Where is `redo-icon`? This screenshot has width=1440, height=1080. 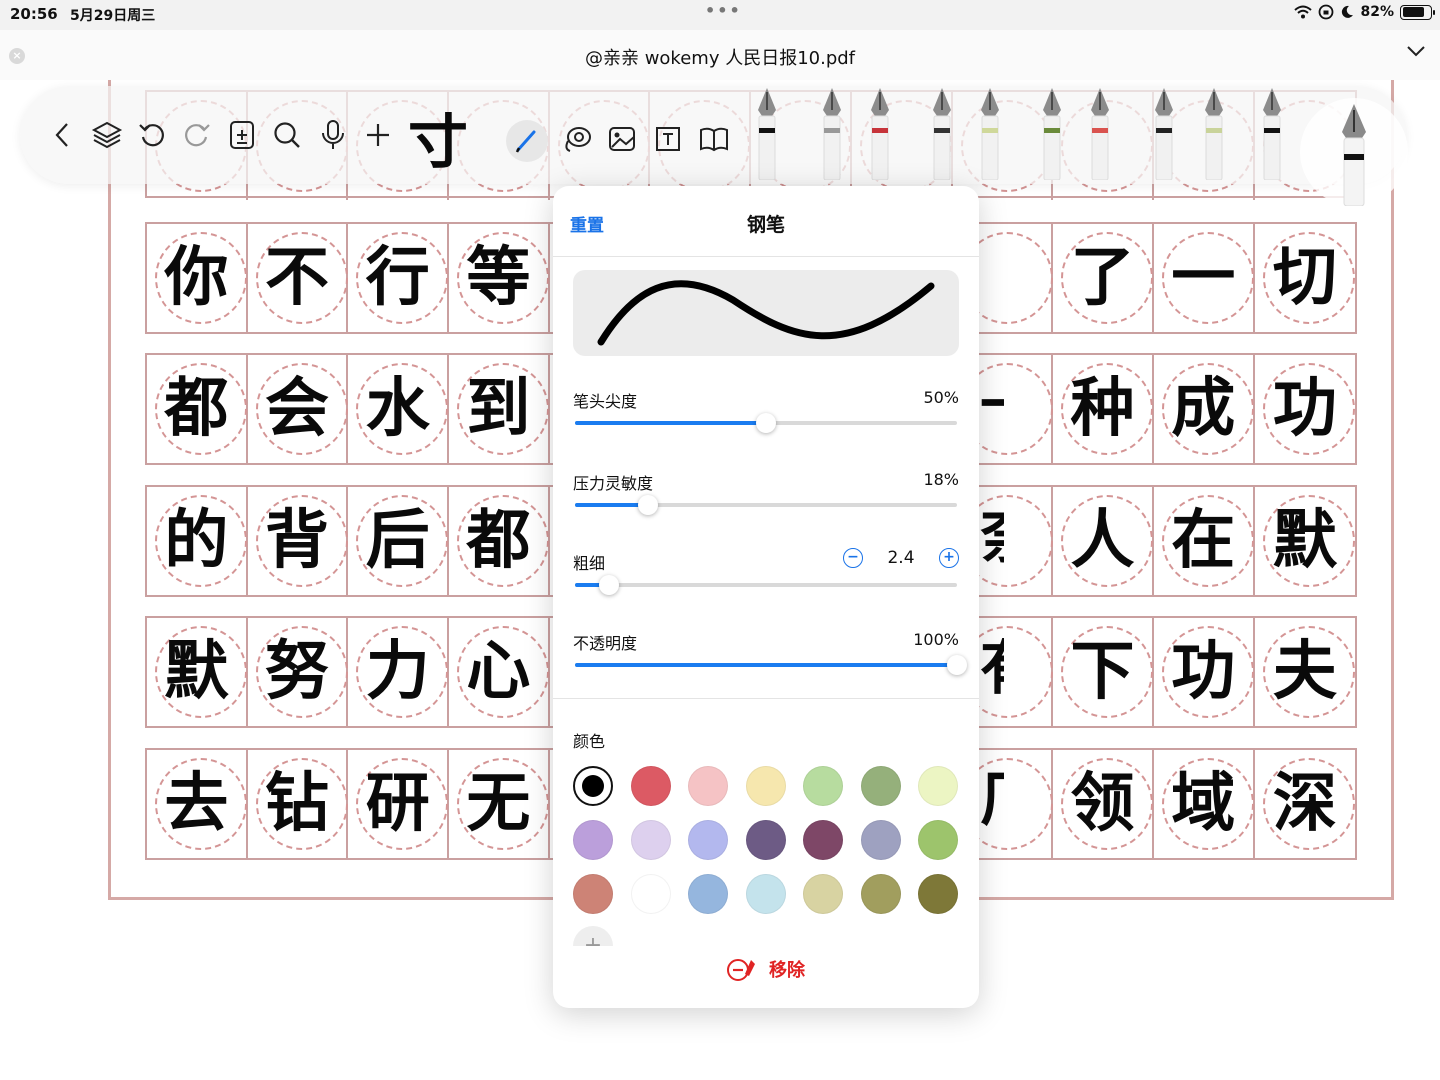
redo-icon is located at coordinates (197, 135).